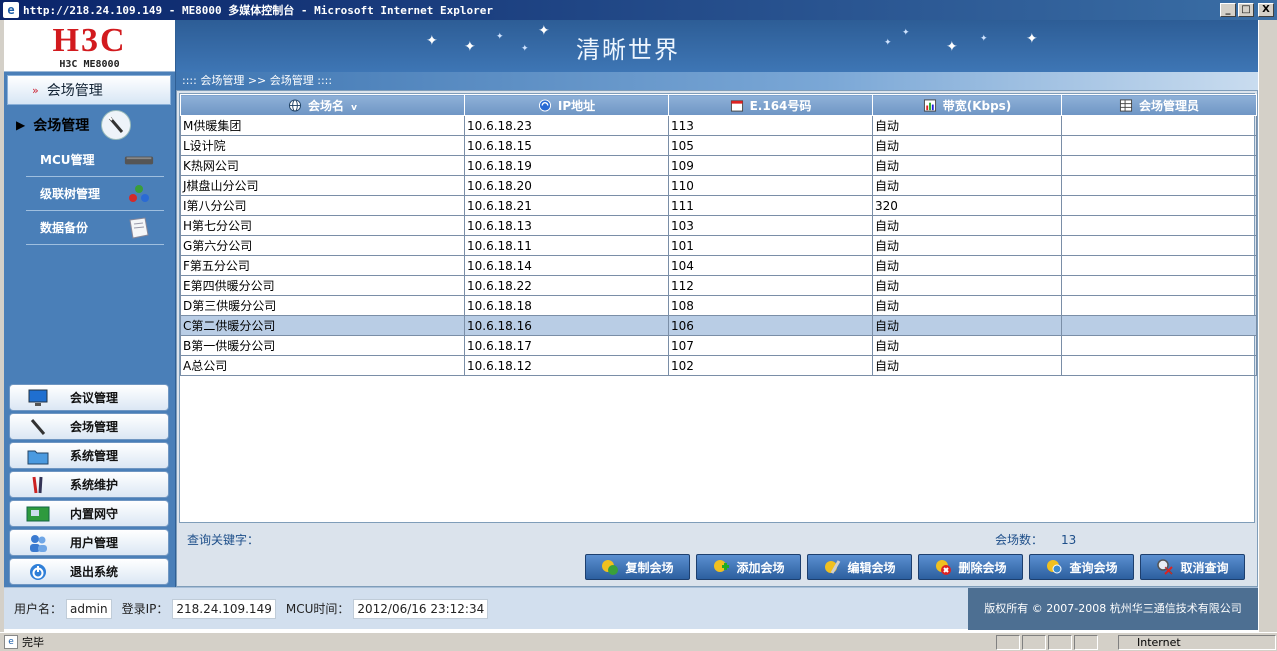 This screenshot has width=1277, height=651. Describe the element at coordinates (1159, 105) in the screenshot. I see `column-header-admin: 会场管理员` at that location.